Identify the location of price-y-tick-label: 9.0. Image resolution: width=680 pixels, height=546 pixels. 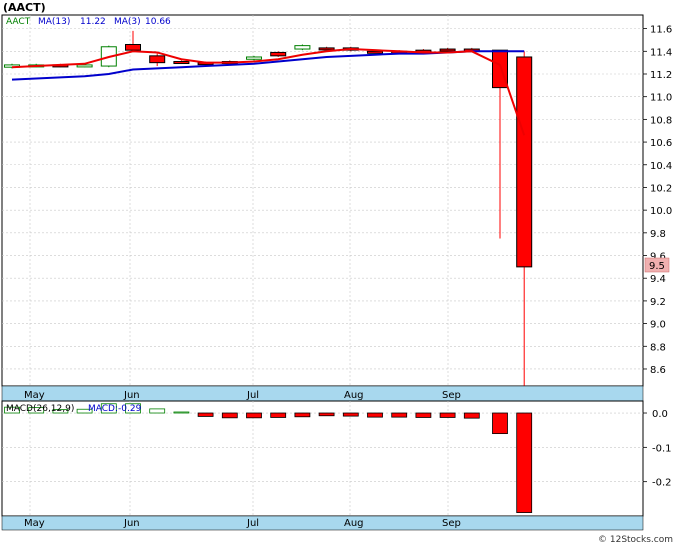
(658, 325).